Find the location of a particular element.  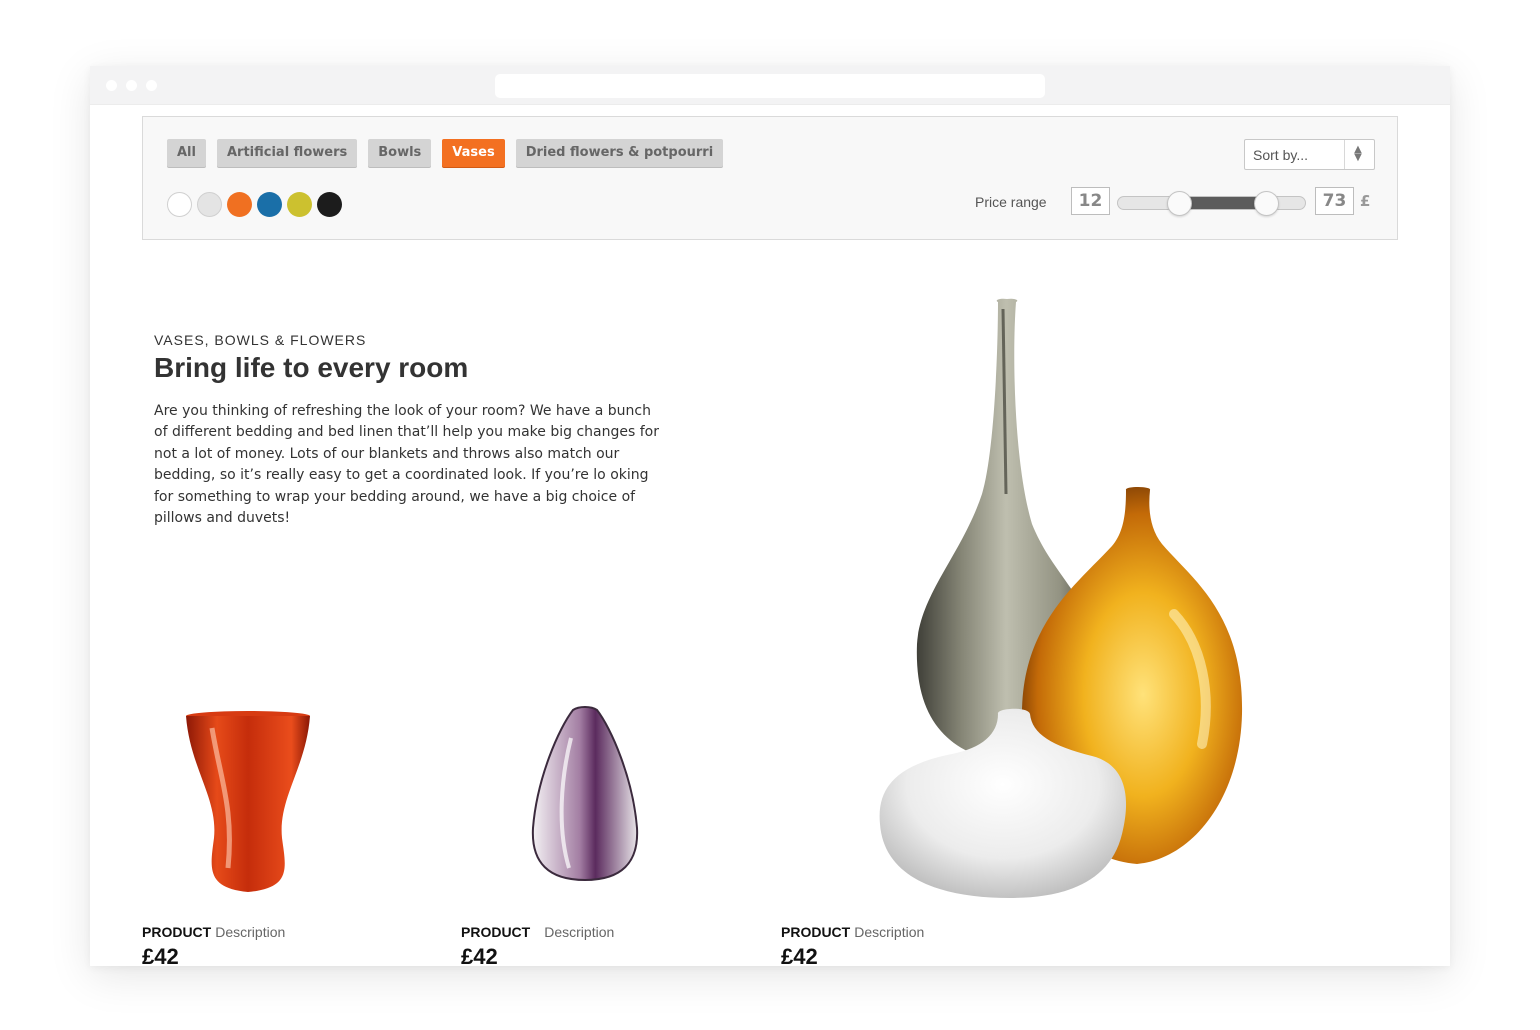

category-chip-vases: Vases is located at coordinates (473, 153).